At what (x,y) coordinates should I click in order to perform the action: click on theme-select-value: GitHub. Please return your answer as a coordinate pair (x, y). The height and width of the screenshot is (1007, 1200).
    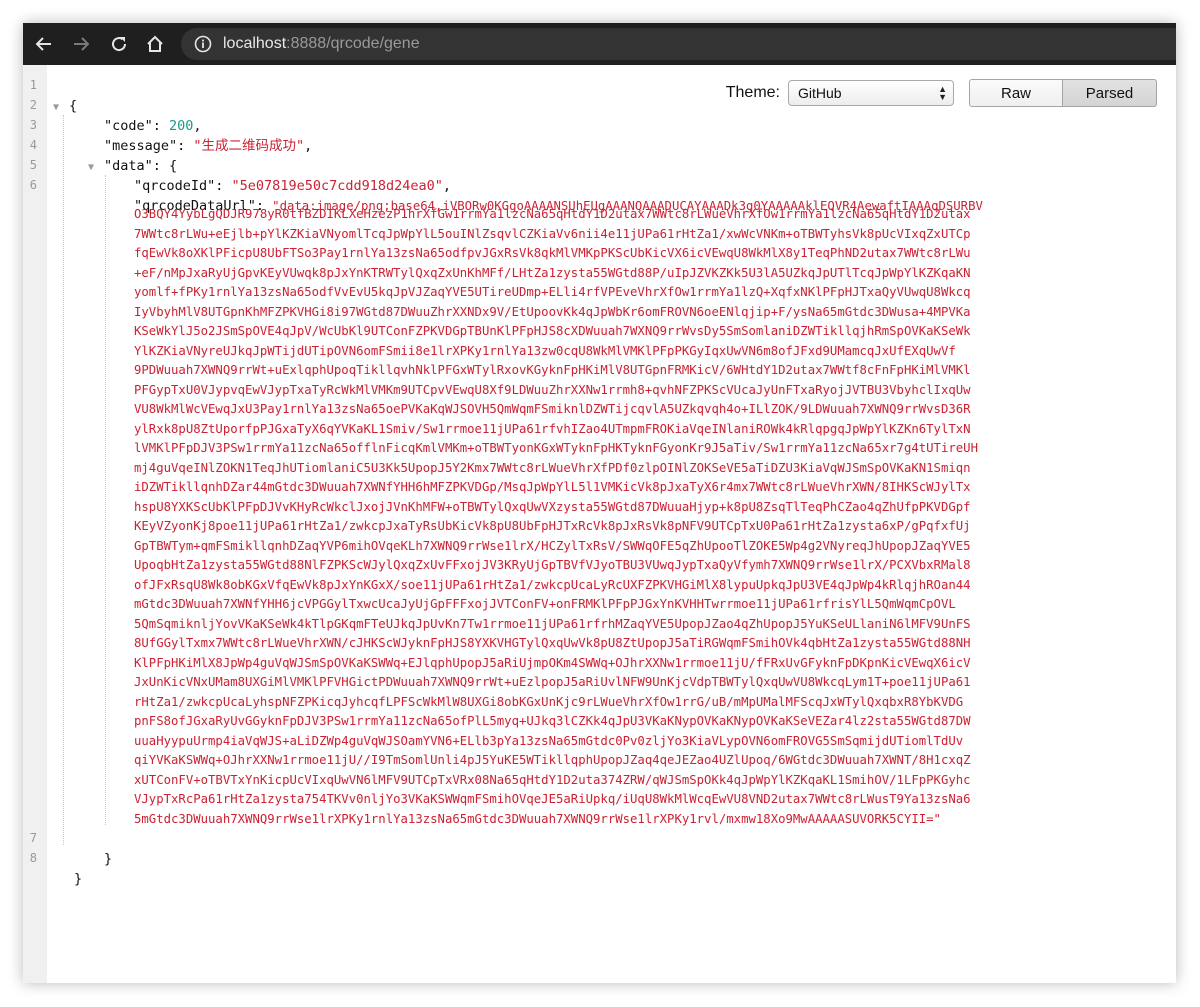
    Looking at the image, I should click on (820, 93).